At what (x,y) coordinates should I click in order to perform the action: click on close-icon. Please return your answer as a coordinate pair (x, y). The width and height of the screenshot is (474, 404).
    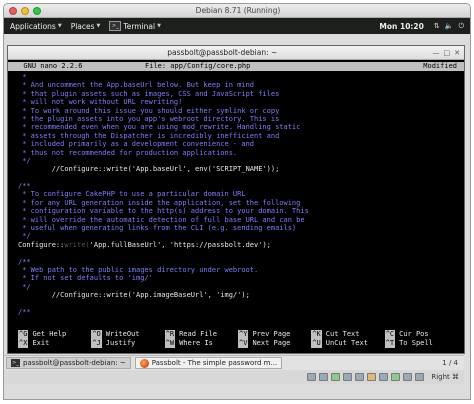
    Looking at the image, I should click on (13, 10).